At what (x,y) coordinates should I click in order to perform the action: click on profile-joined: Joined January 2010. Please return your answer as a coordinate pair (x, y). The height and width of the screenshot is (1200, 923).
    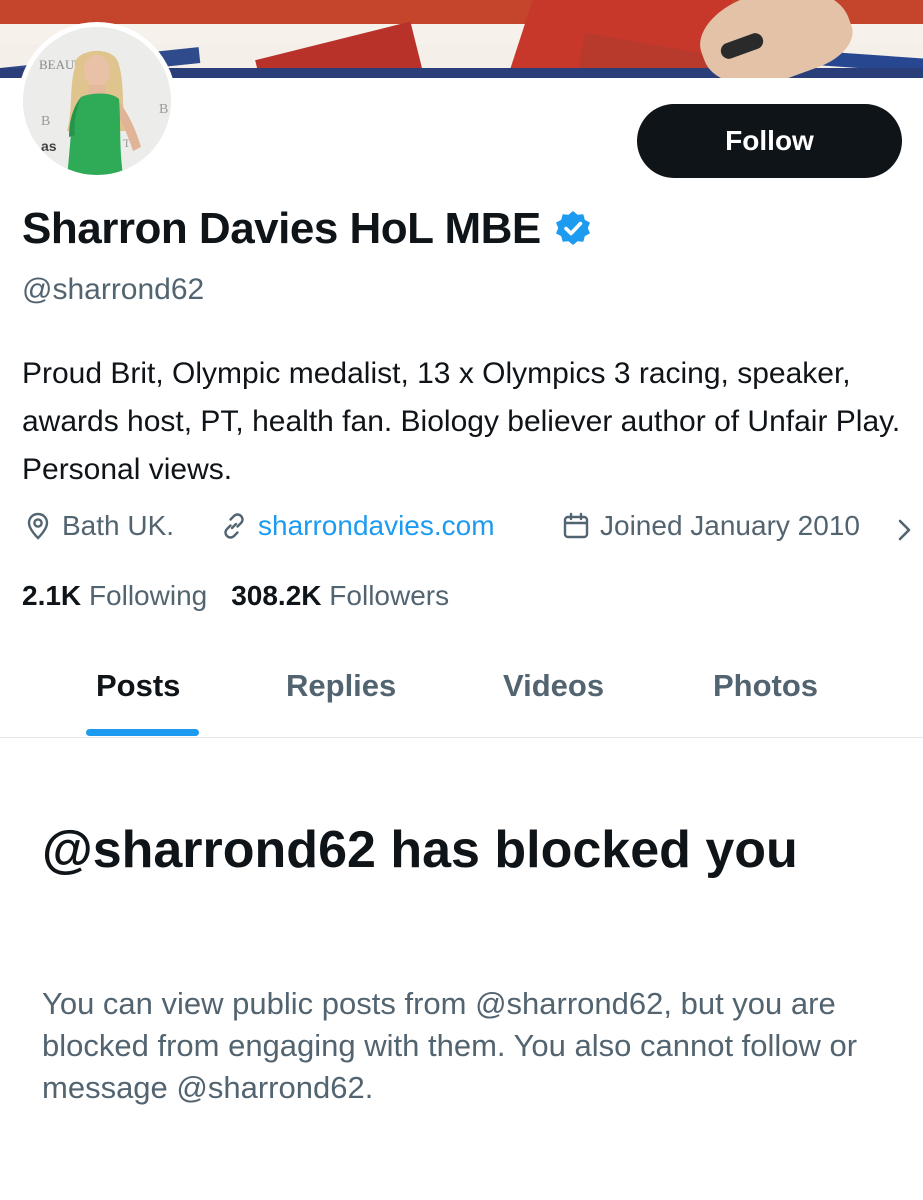
    Looking at the image, I should click on (710, 526).